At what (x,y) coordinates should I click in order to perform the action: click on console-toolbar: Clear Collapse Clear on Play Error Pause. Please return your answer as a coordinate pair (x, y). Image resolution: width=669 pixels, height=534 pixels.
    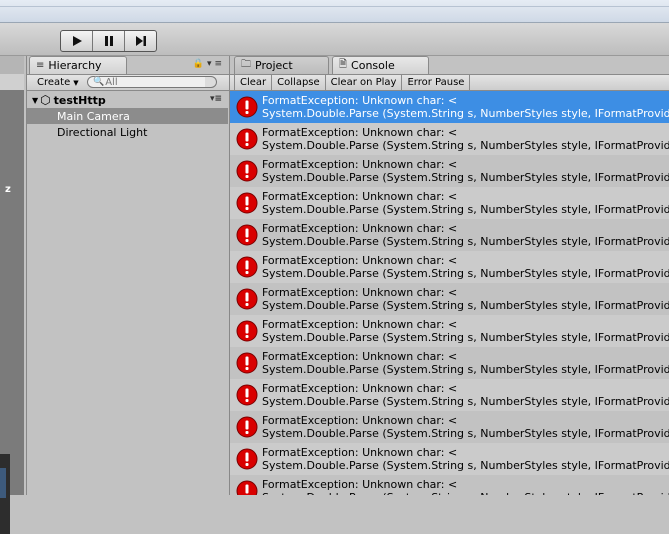
    Looking at the image, I should click on (449, 82).